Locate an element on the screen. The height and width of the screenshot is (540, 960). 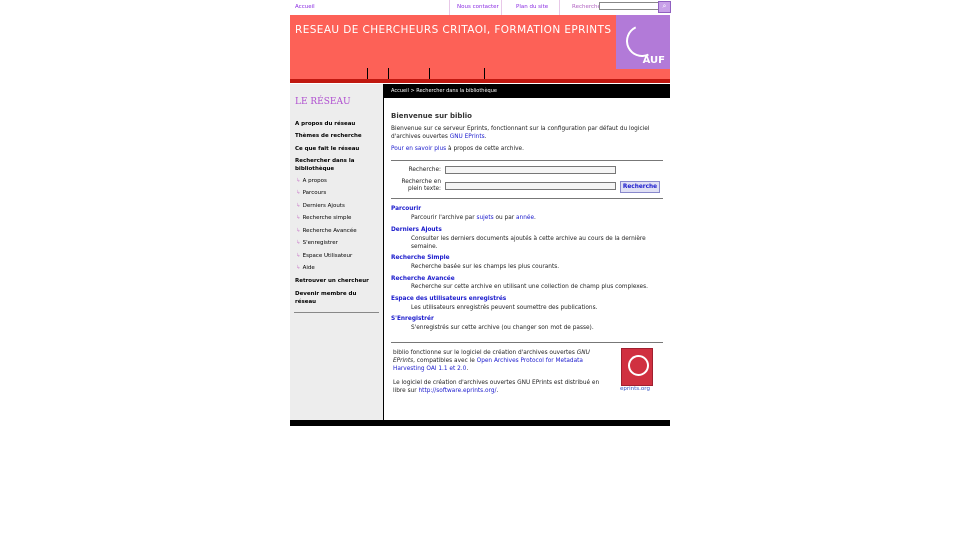
top-search-input is located at coordinates (629, 6).